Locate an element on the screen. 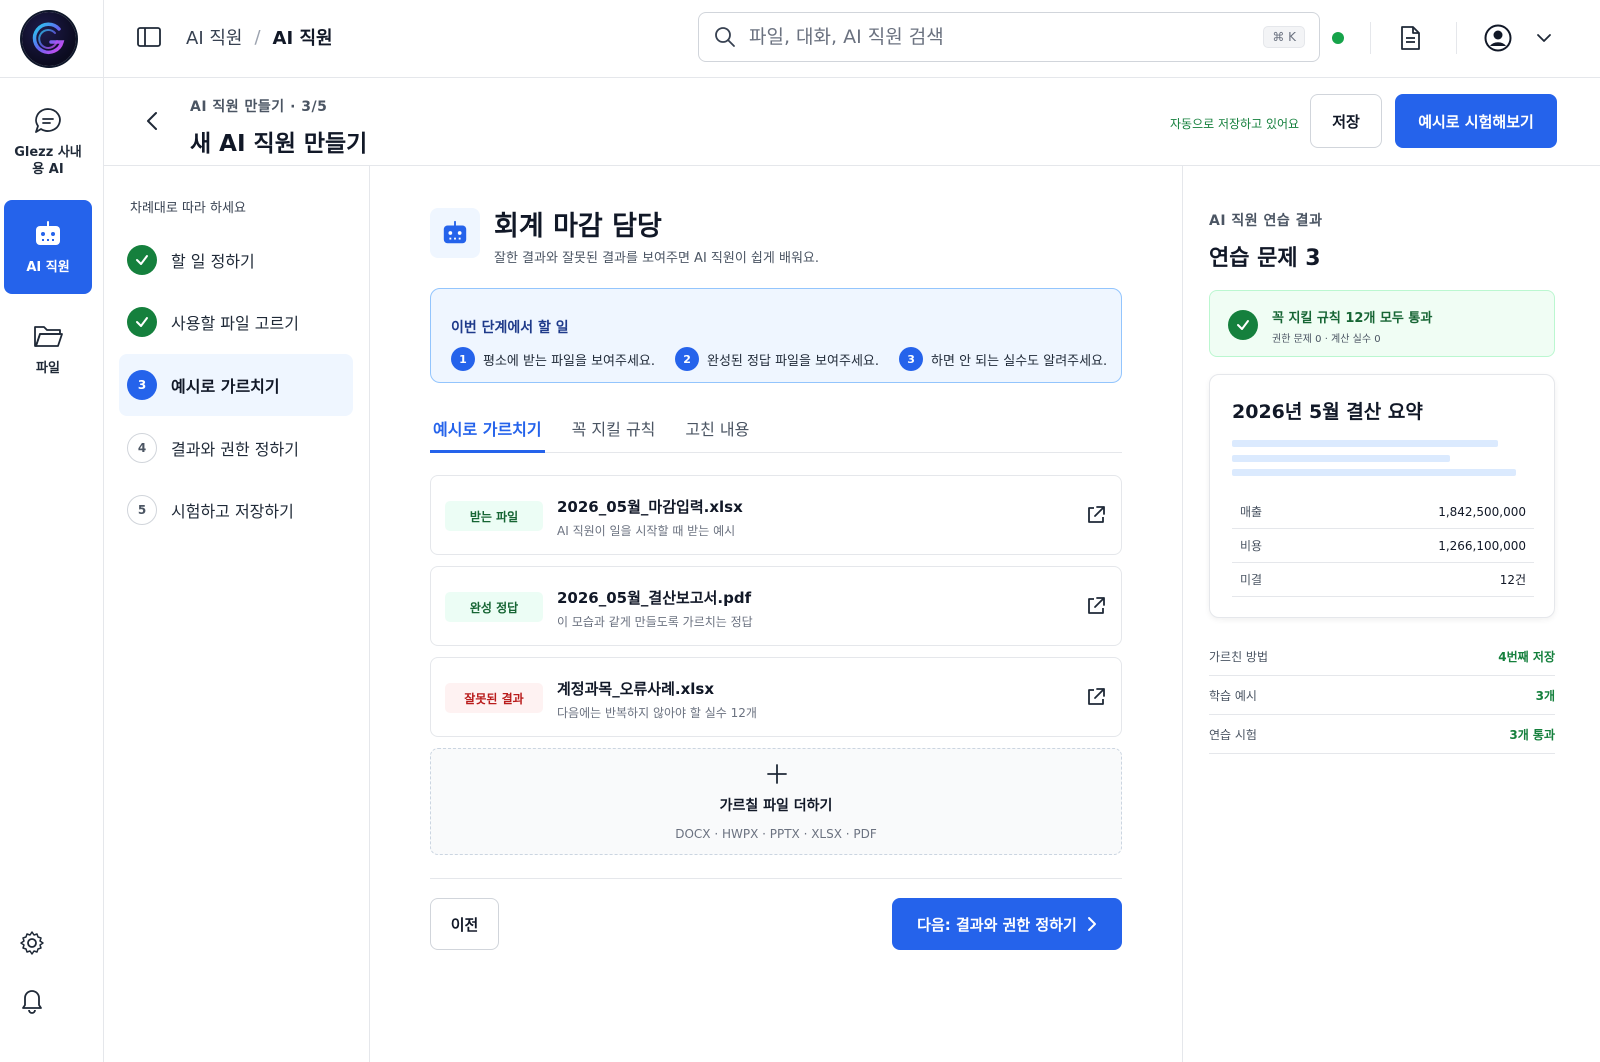  pass-title: 꼭 지킬 규칙 12개 모두 통과 is located at coordinates (1352, 318).